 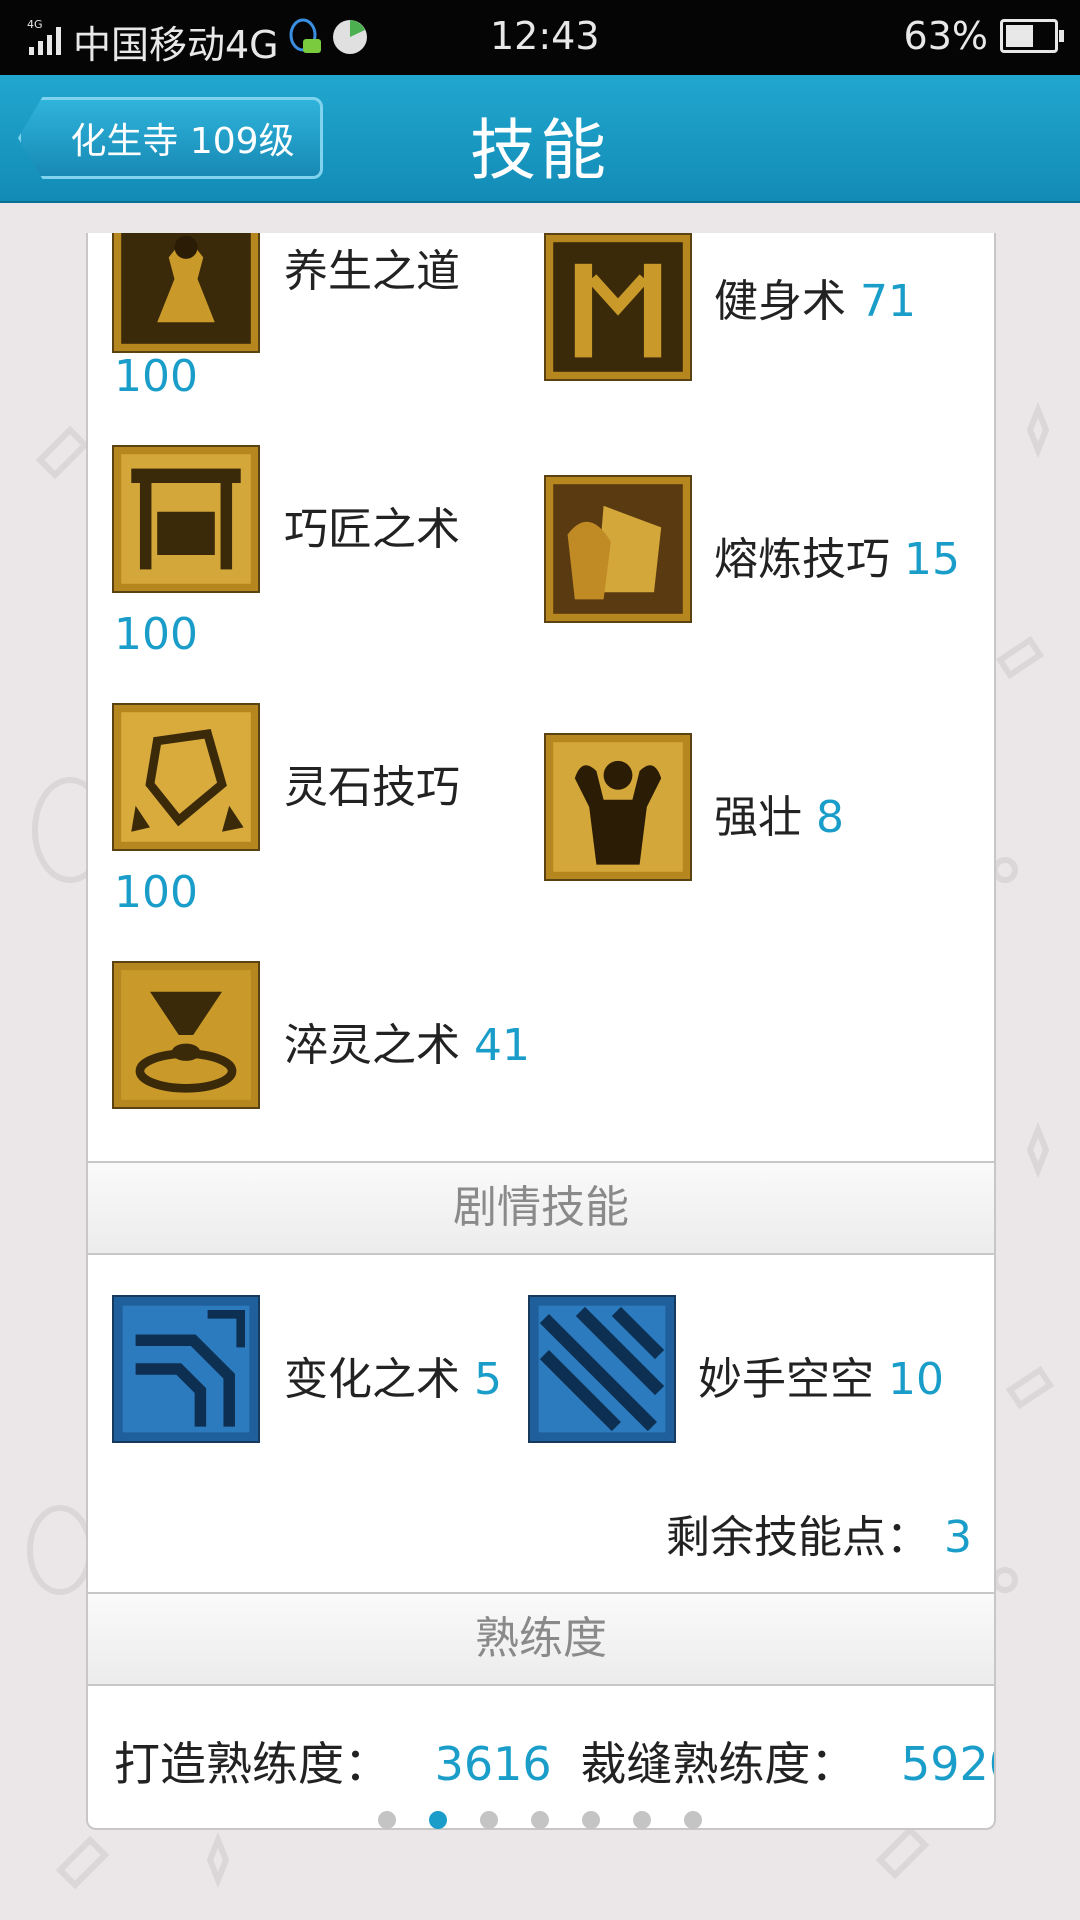 I want to click on battery-icon, so click(x=1032, y=36).